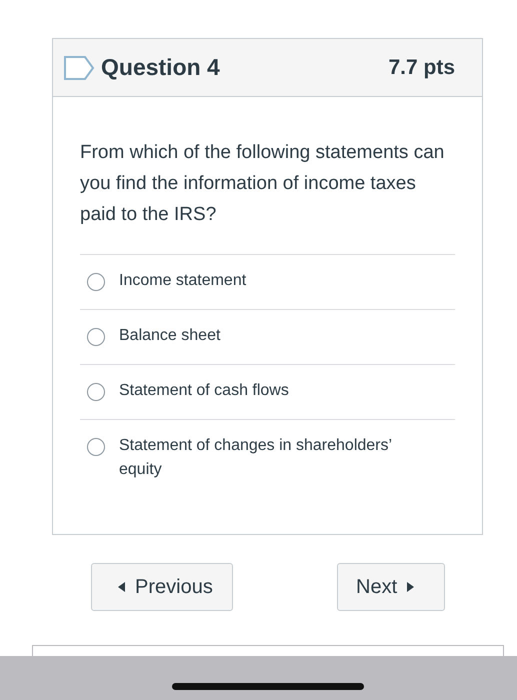  Describe the element at coordinates (269, 281) in the screenshot. I see `answer-option: Income statement` at that location.